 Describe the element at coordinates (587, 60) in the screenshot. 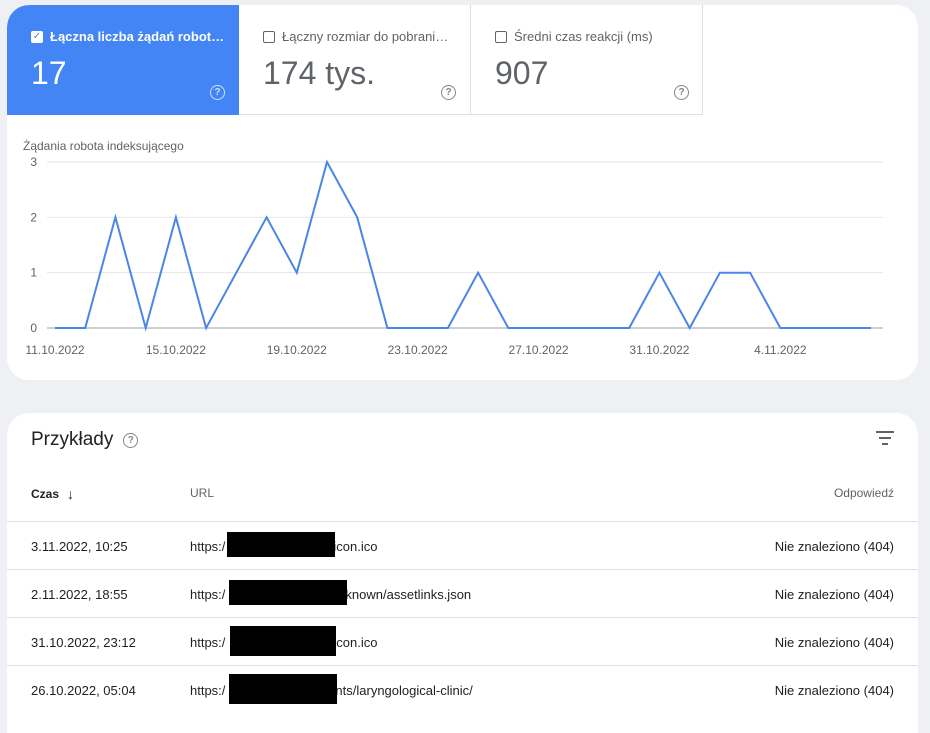

I see `metric-tile-response-time: Średni czas reakcji (ms) 907 ?` at that location.